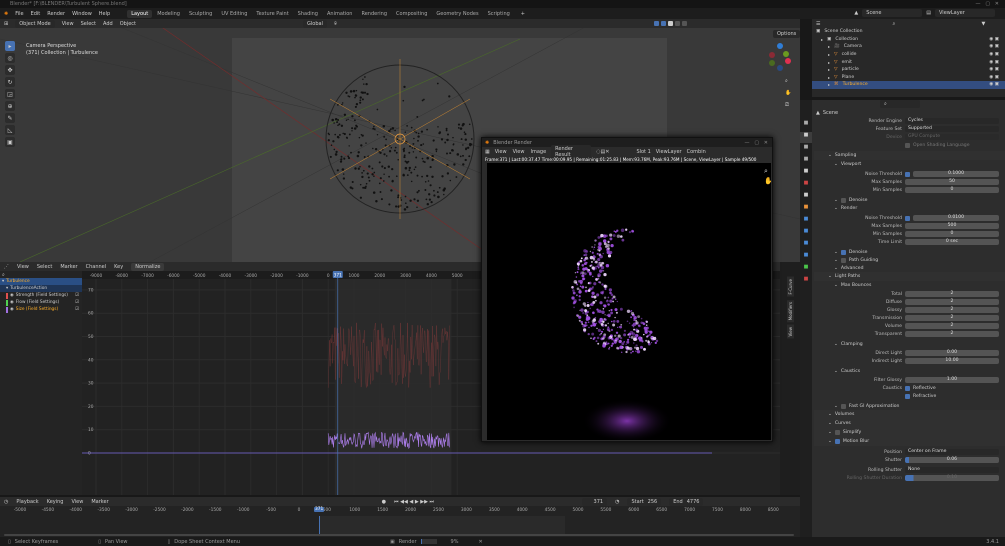  Describe the element at coordinates (909, 432) in the screenshot. I see `panel-header: ⌄ Simplify` at that location.